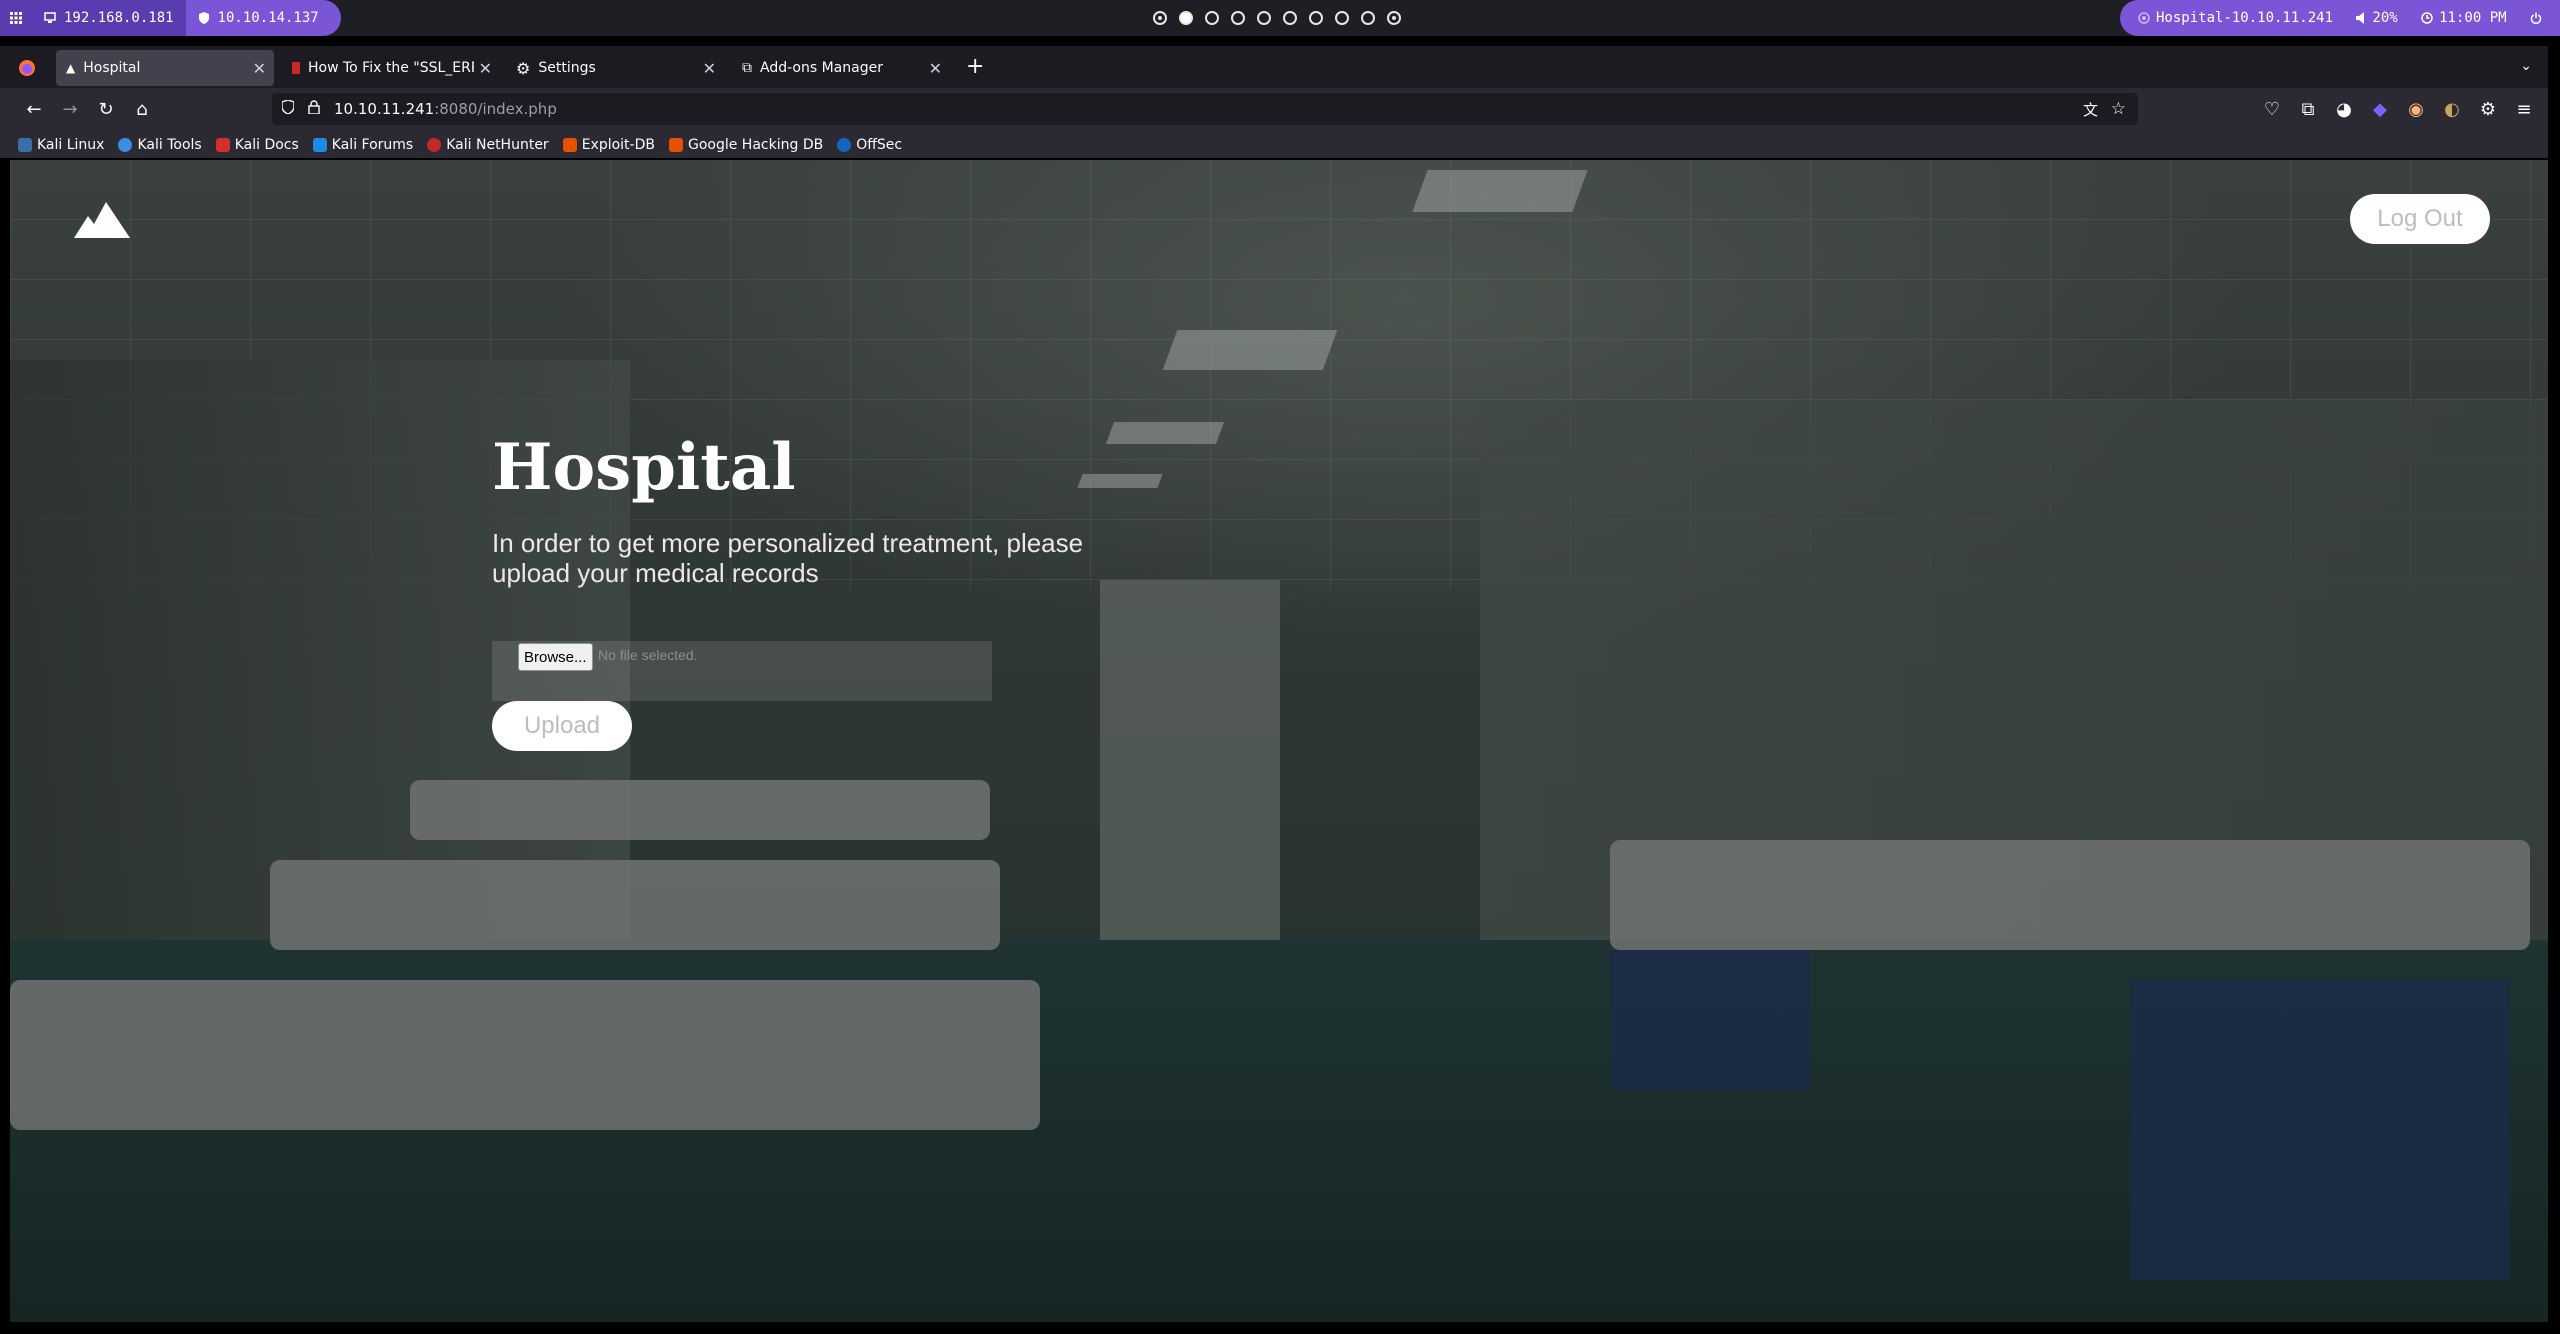  I want to click on vpn-ip-text: 10.10.14.137, so click(268, 18).